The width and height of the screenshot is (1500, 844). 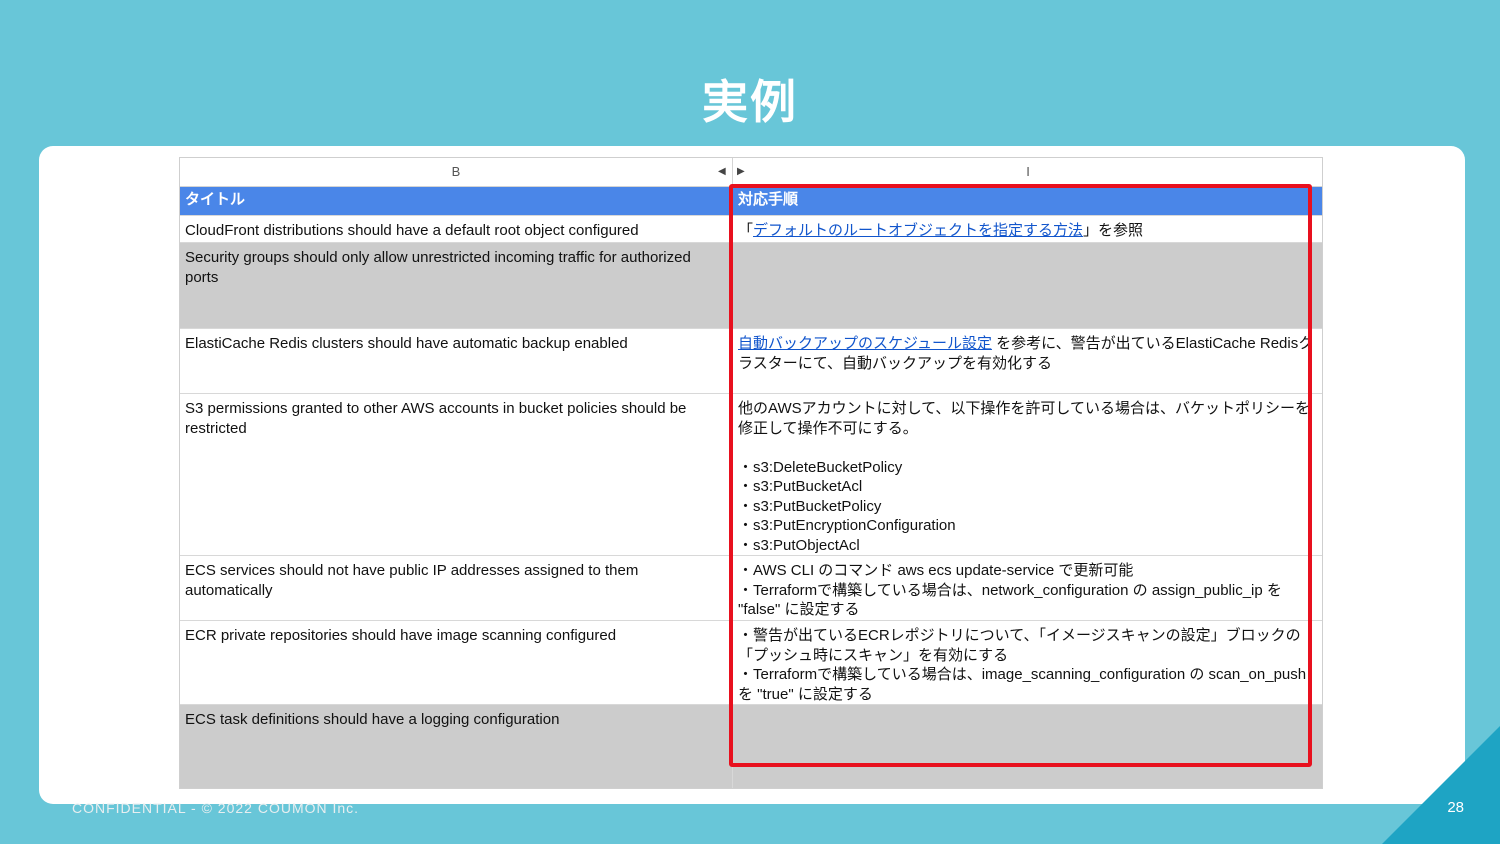 I want to click on expand-right-icon: ▶, so click(x=741, y=171).